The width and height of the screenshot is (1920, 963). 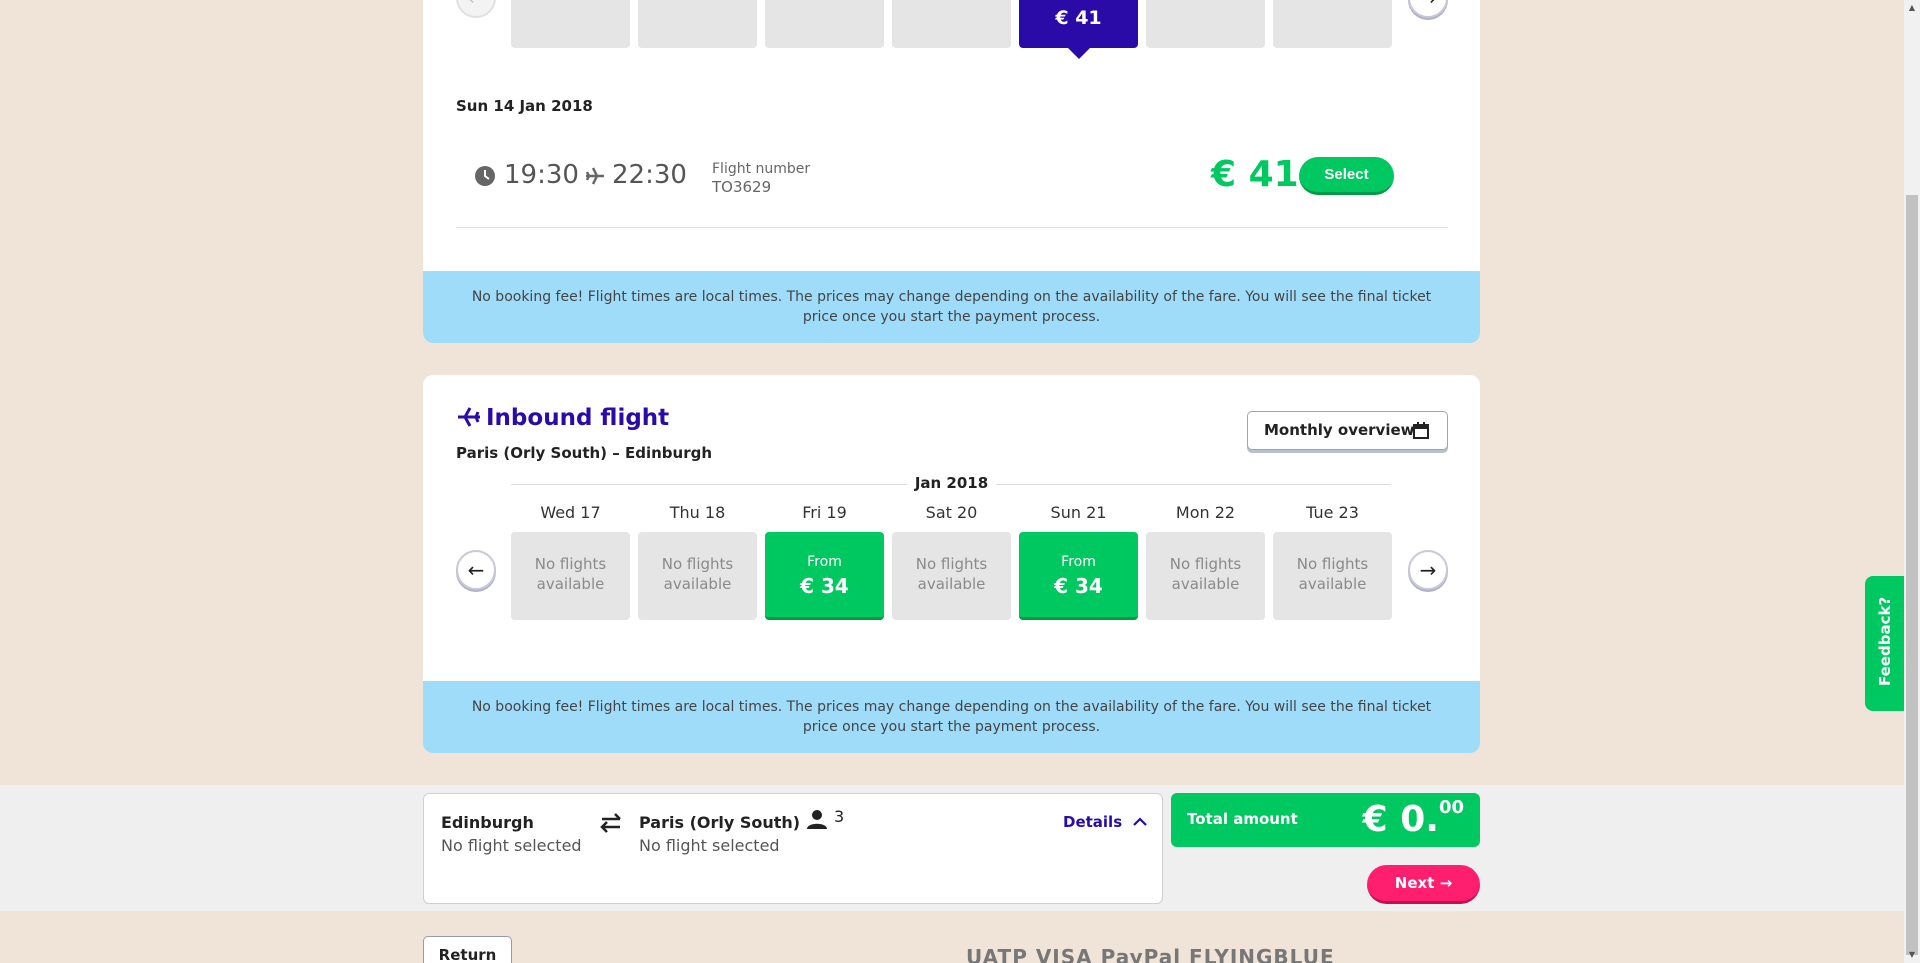 What do you see at coordinates (467, 949) in the screenshot?
I see `return-button: Return` at bounding box center [467, 949].